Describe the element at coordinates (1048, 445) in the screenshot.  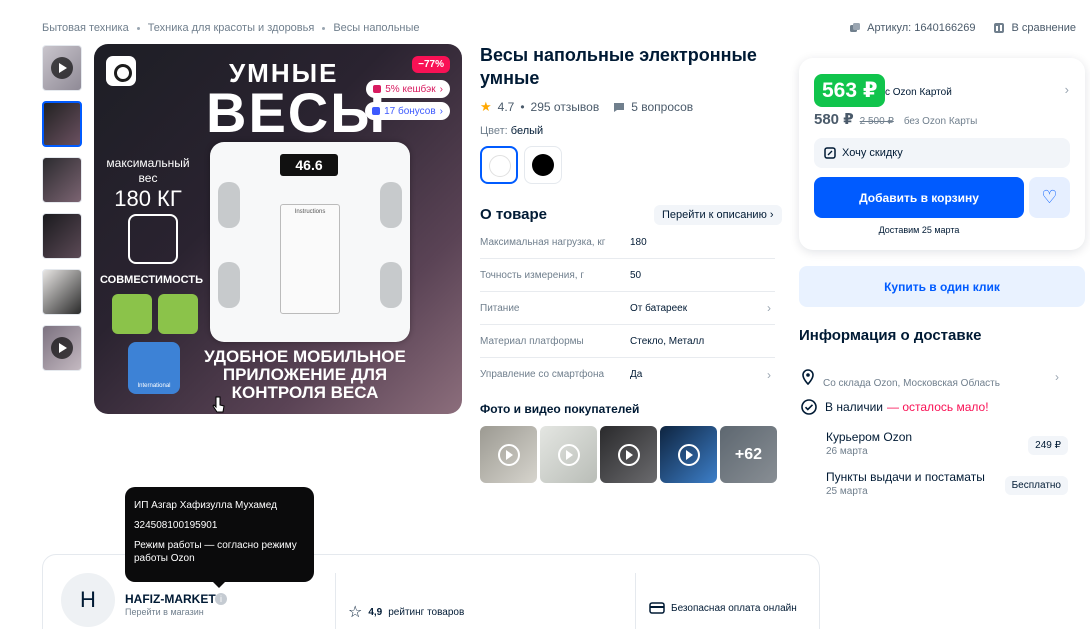
I see `courier-price: 249 ₽` at that location.